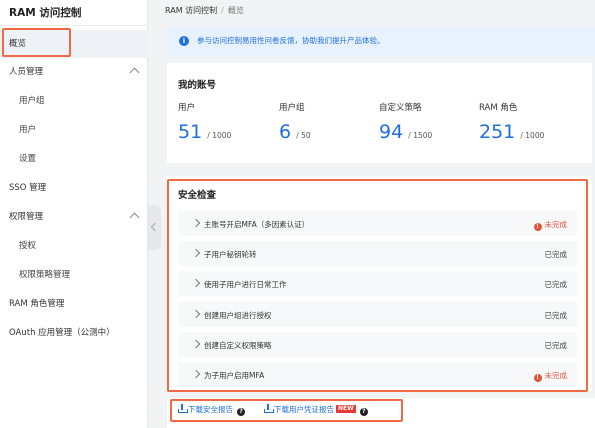  What do you see at coordinates (498, 108) in the screenshot?
I see `stat-label: RAM 角色` at bounding box center [498, 108].